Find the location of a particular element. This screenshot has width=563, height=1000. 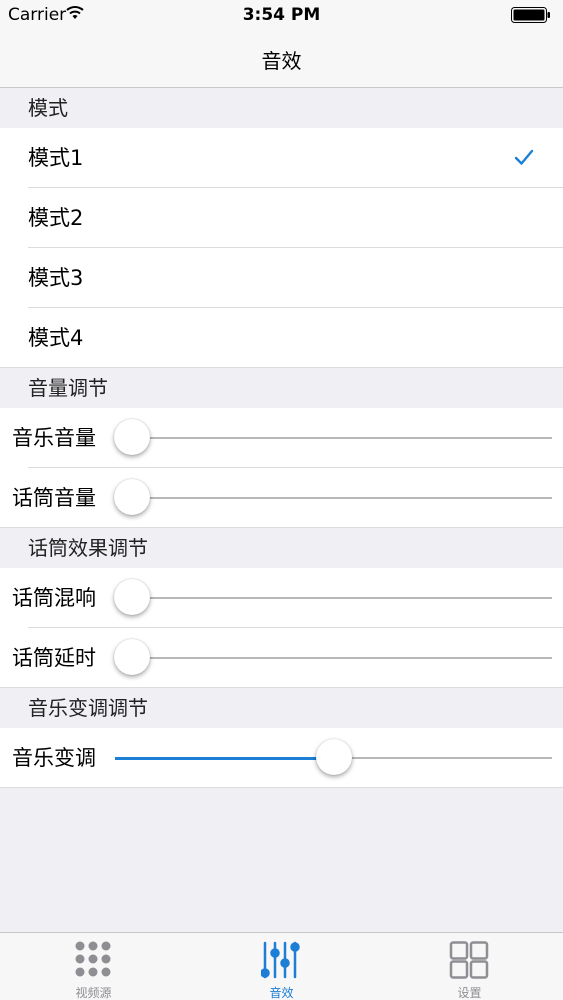

squares-icon is located at coordinates (469, 960).